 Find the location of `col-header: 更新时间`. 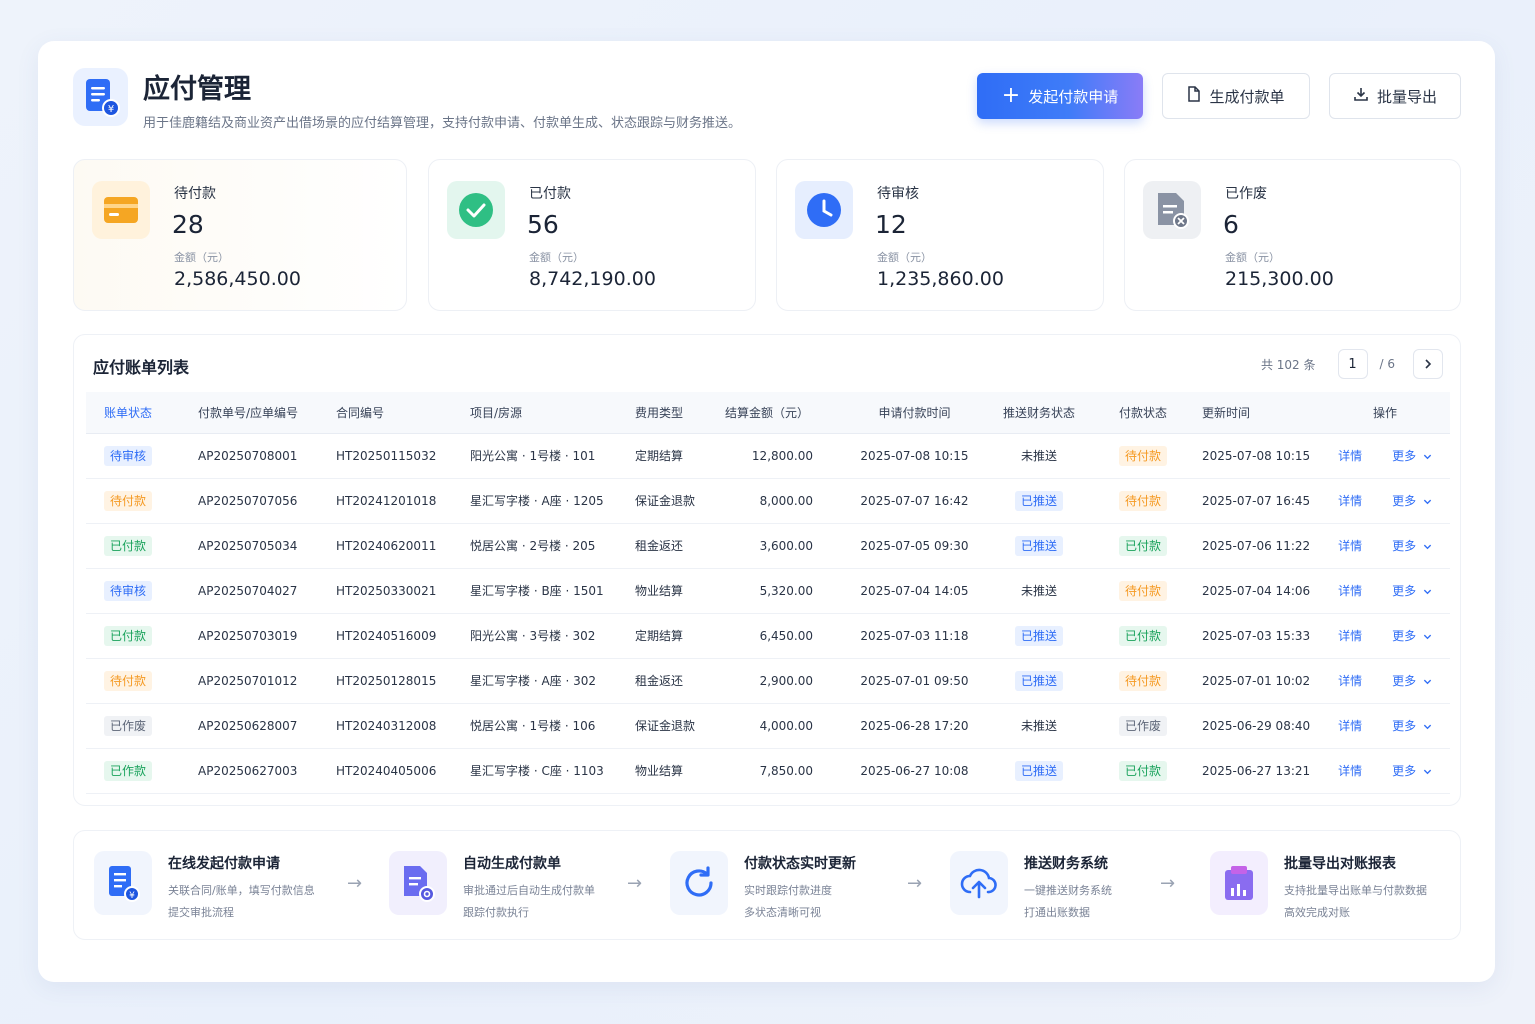

col-header: 更新时间 is located at coordinates (1254, 413).